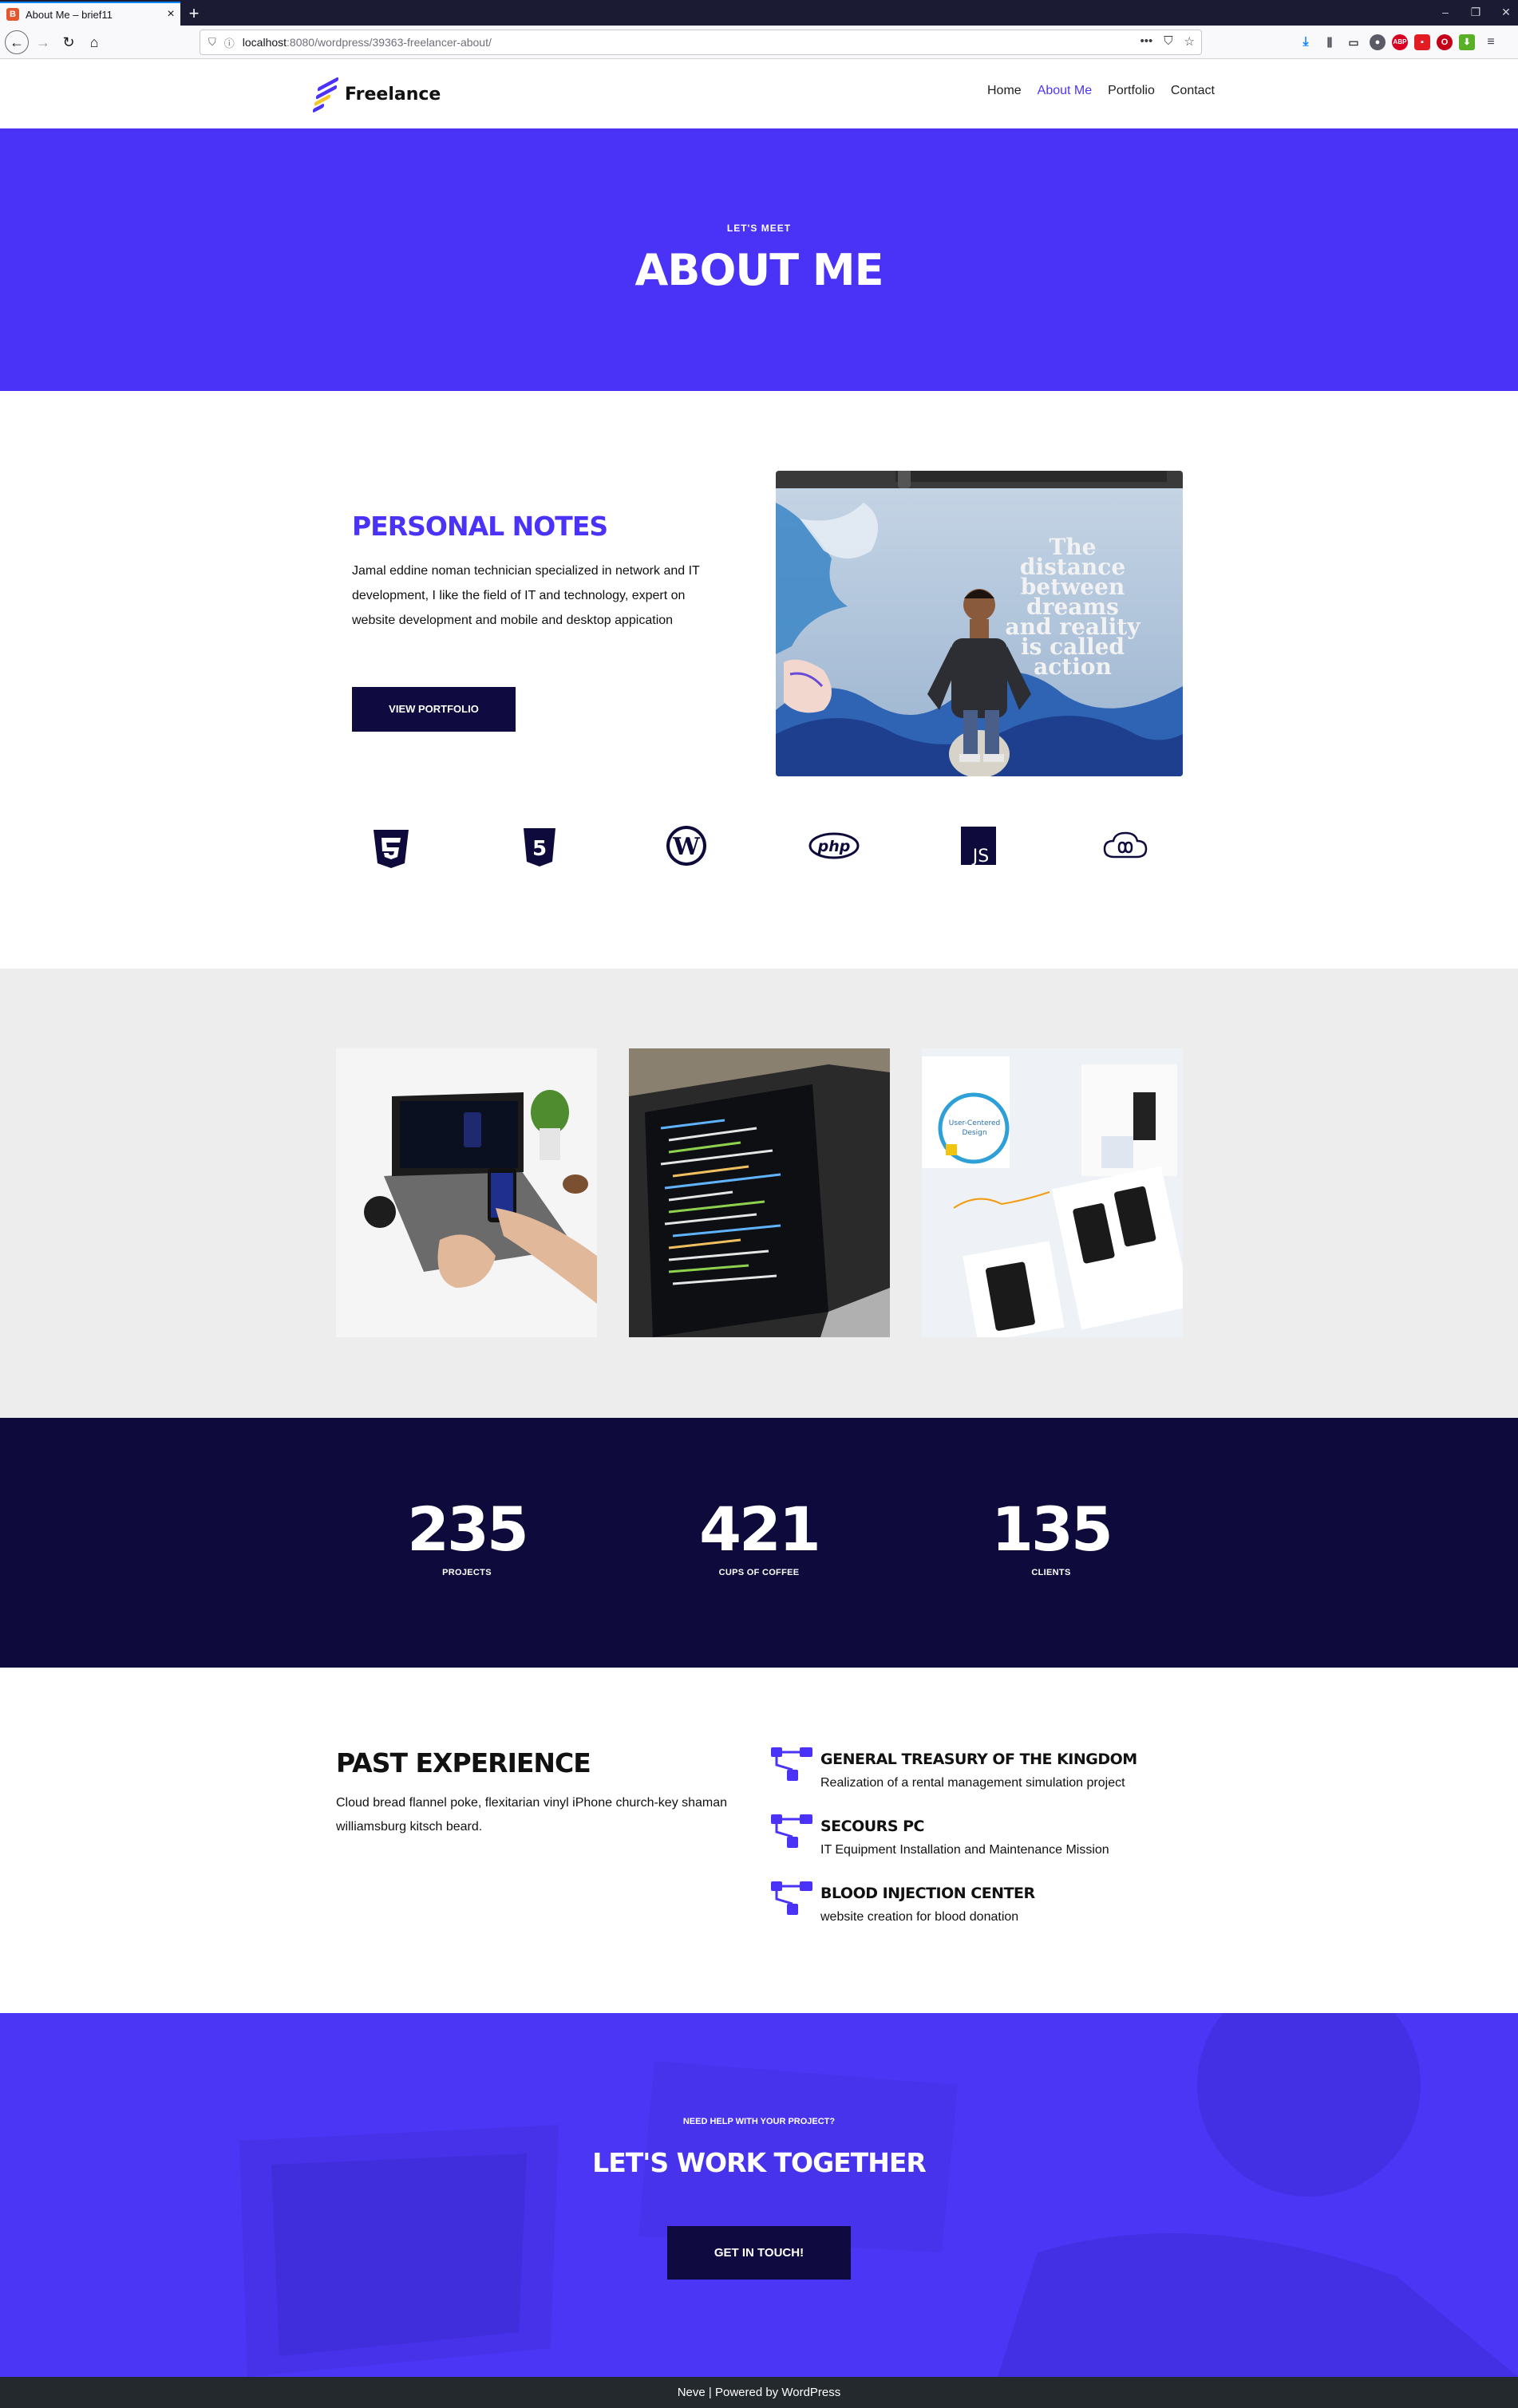 Image resolution: width=1518 pixels, height=2408 pixels. I want to click on forward-button: →, so click(43, 42).